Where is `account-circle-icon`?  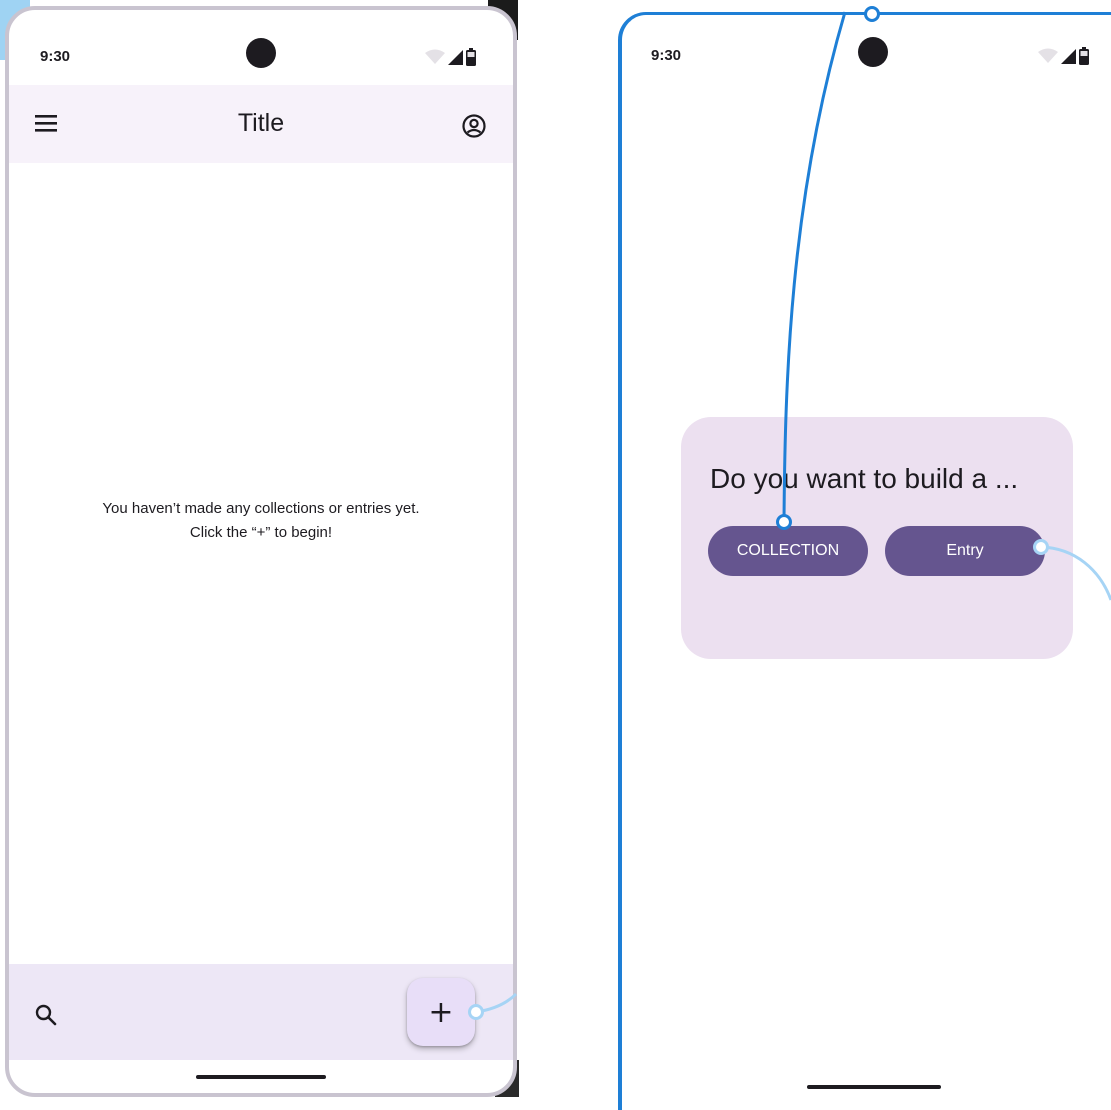
account-circle-icon is located at coordinates (474, 126).